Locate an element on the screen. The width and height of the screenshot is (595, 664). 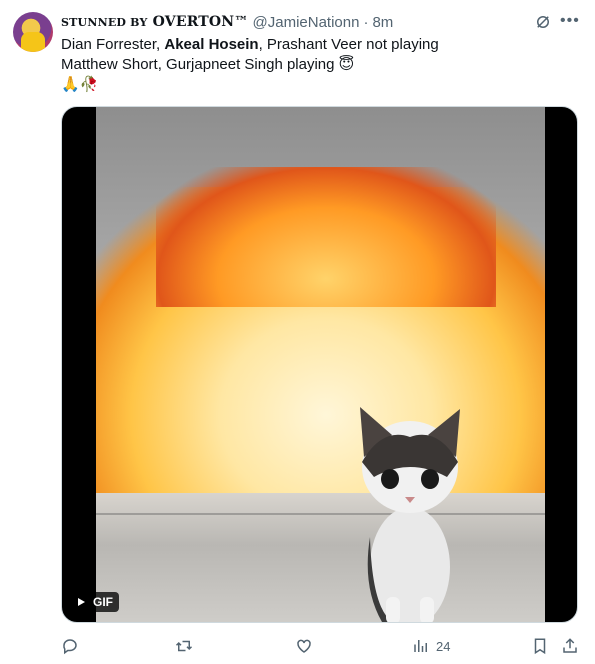
avatar is located at coordinates (33, 32).